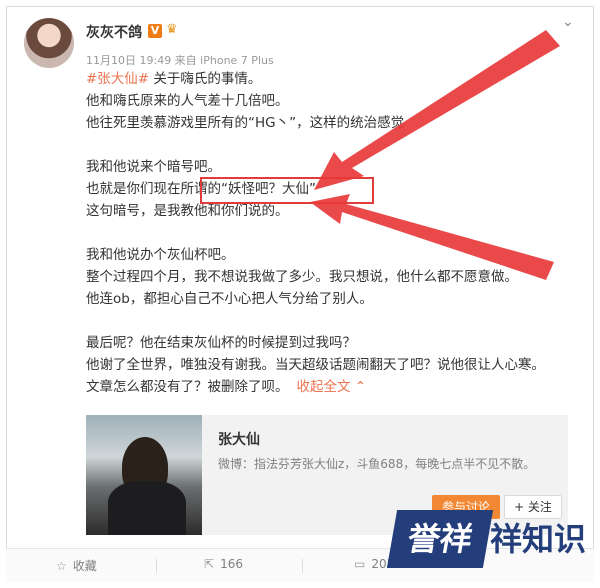 The image size is (600, 588). Describe the element at coordinates (155, 31) in the screenshot. I see `verified-badge-icon: V` at that location.